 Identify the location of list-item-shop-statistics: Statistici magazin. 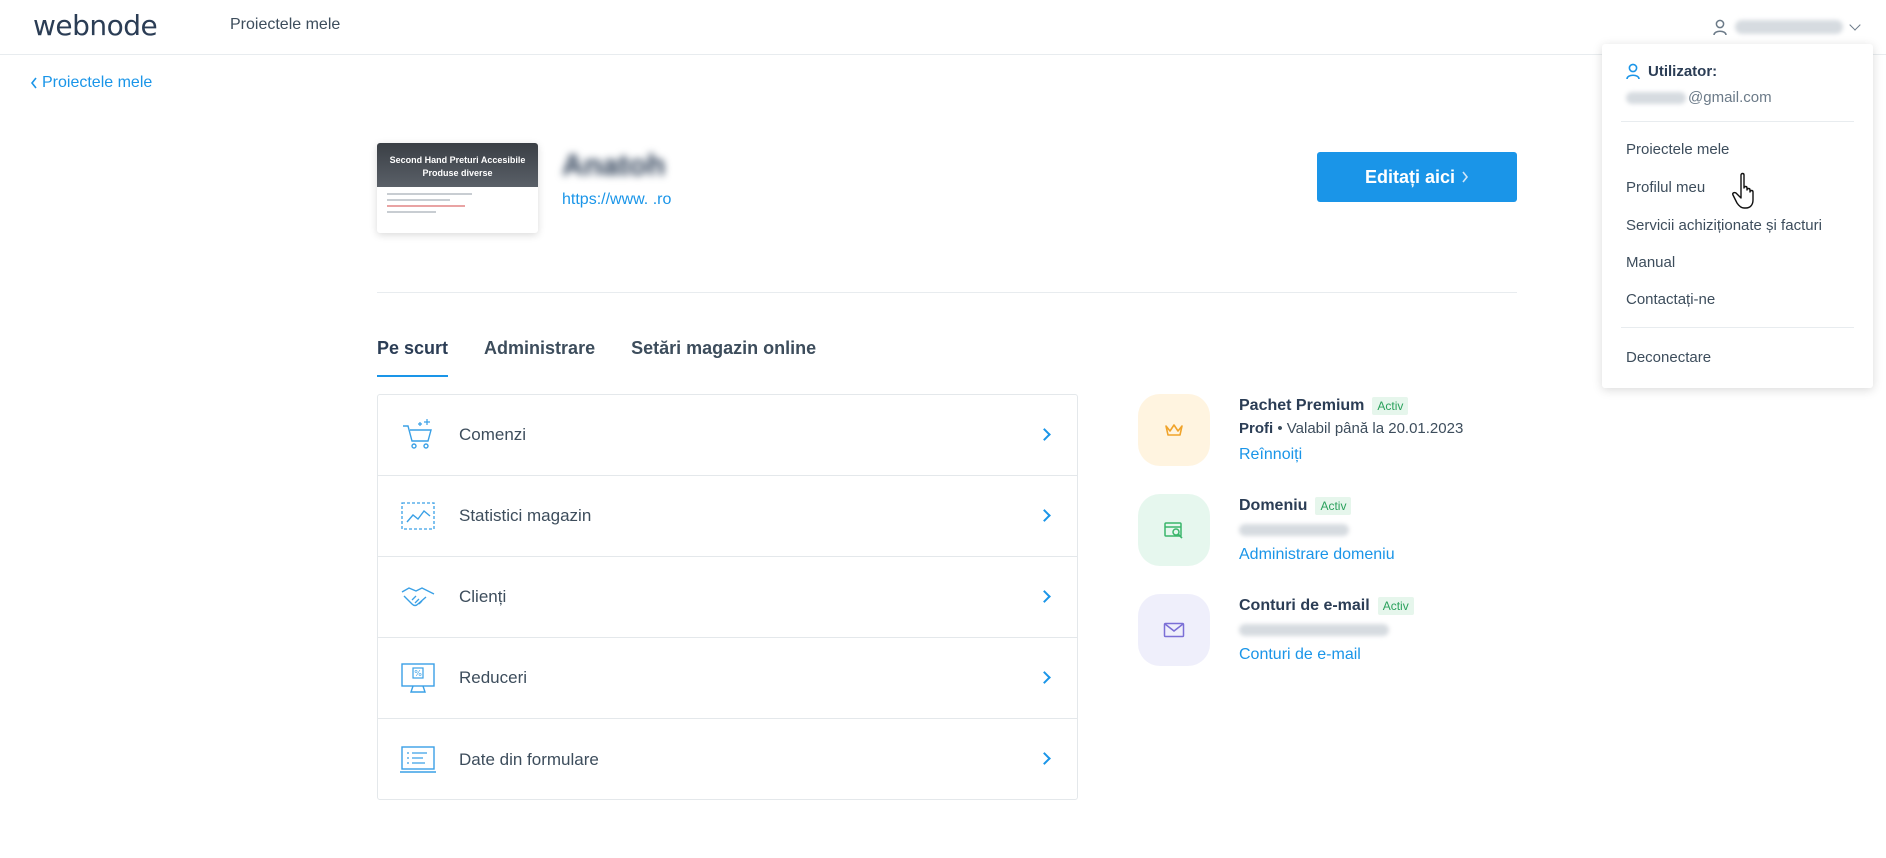
(727, 516).